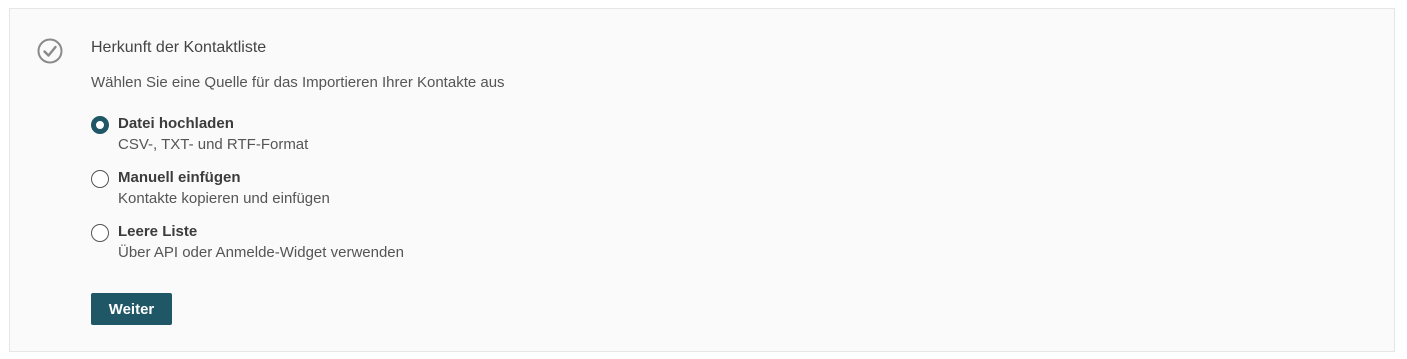 The image size is (1407, 359). I want to click on check-circle-icon, so click(50, 51).